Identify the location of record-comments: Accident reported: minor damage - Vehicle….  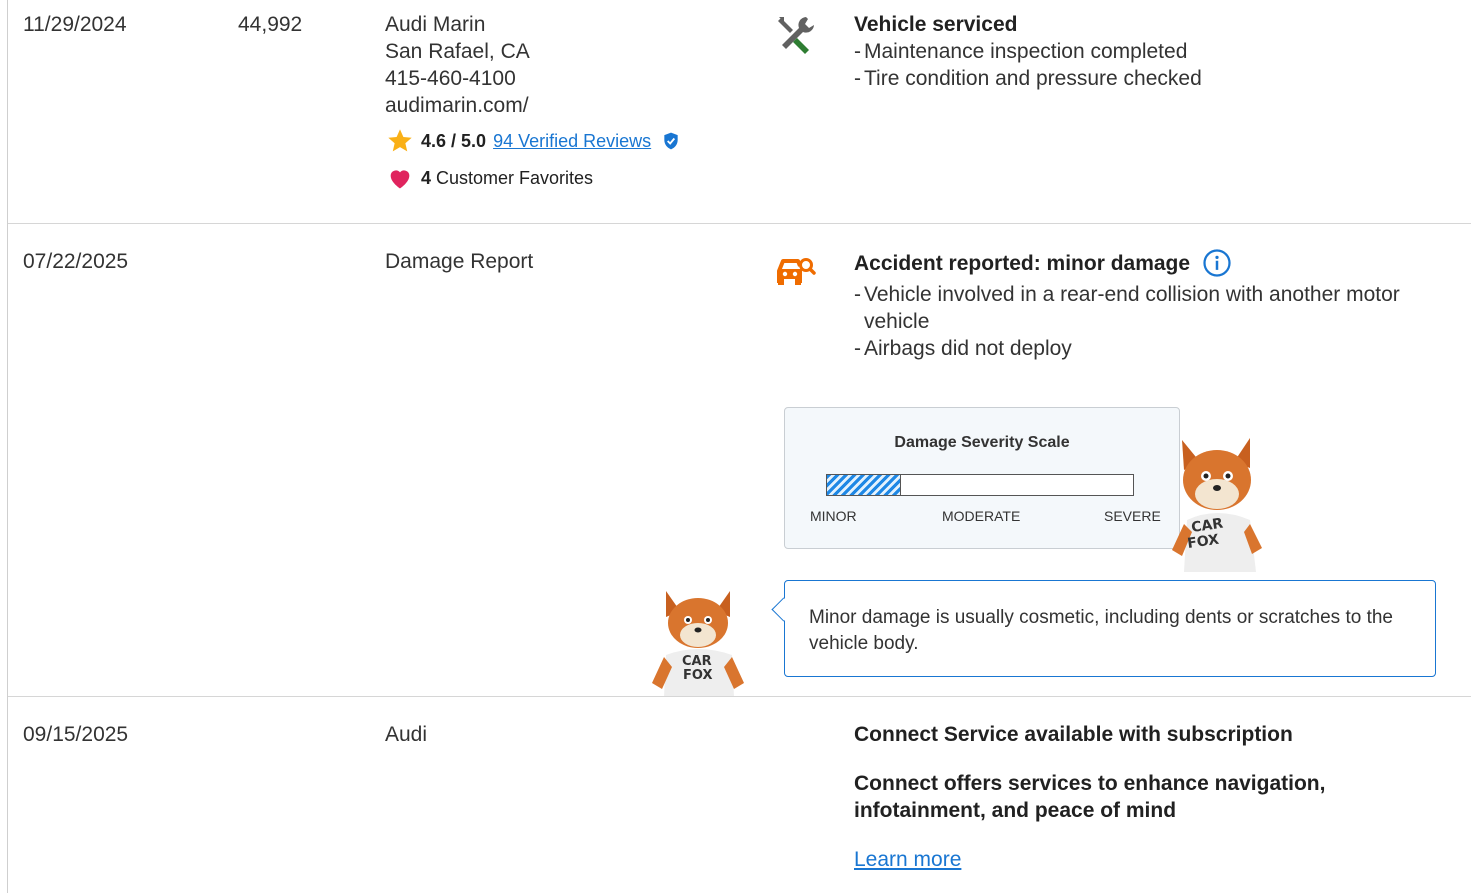
(1154, 305).